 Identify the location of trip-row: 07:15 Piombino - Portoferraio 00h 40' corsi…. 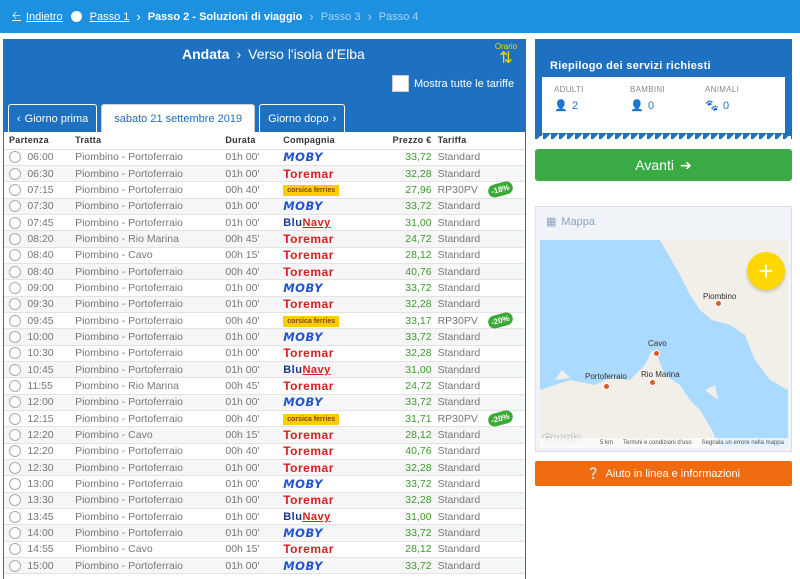
(264, 190).